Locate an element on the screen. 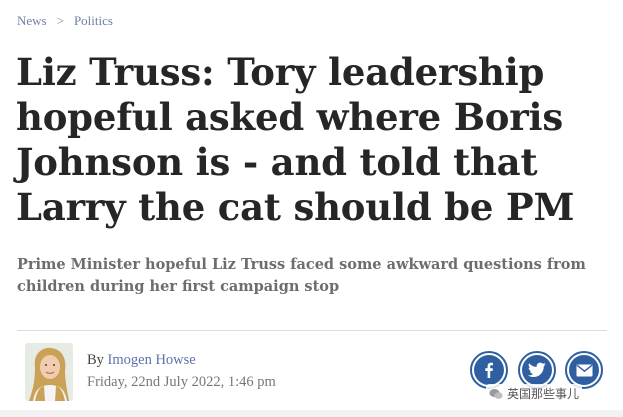 This screenshot has height=417, width=623. byline: By Imogen Howse is located at coordinates (141, 360).